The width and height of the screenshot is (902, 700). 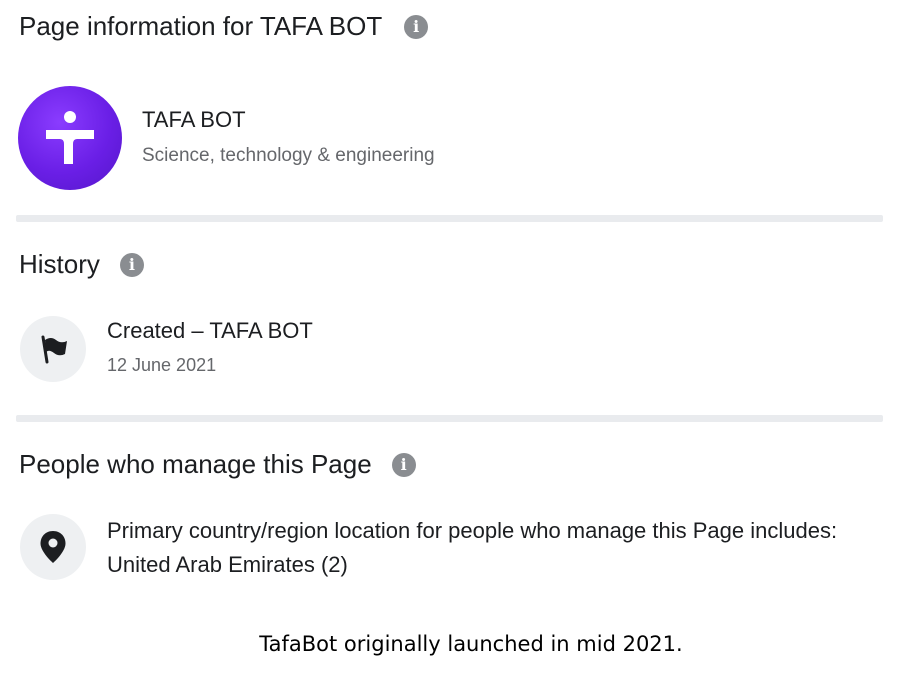 I want to click on managers-title: People who manage this Page, so click(x=195, y=464).